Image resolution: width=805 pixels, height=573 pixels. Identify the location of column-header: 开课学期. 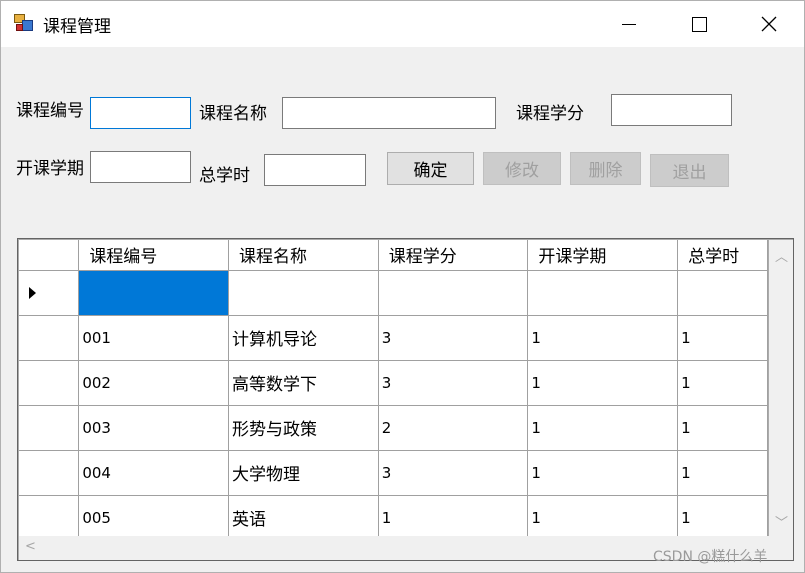
(603, 255).